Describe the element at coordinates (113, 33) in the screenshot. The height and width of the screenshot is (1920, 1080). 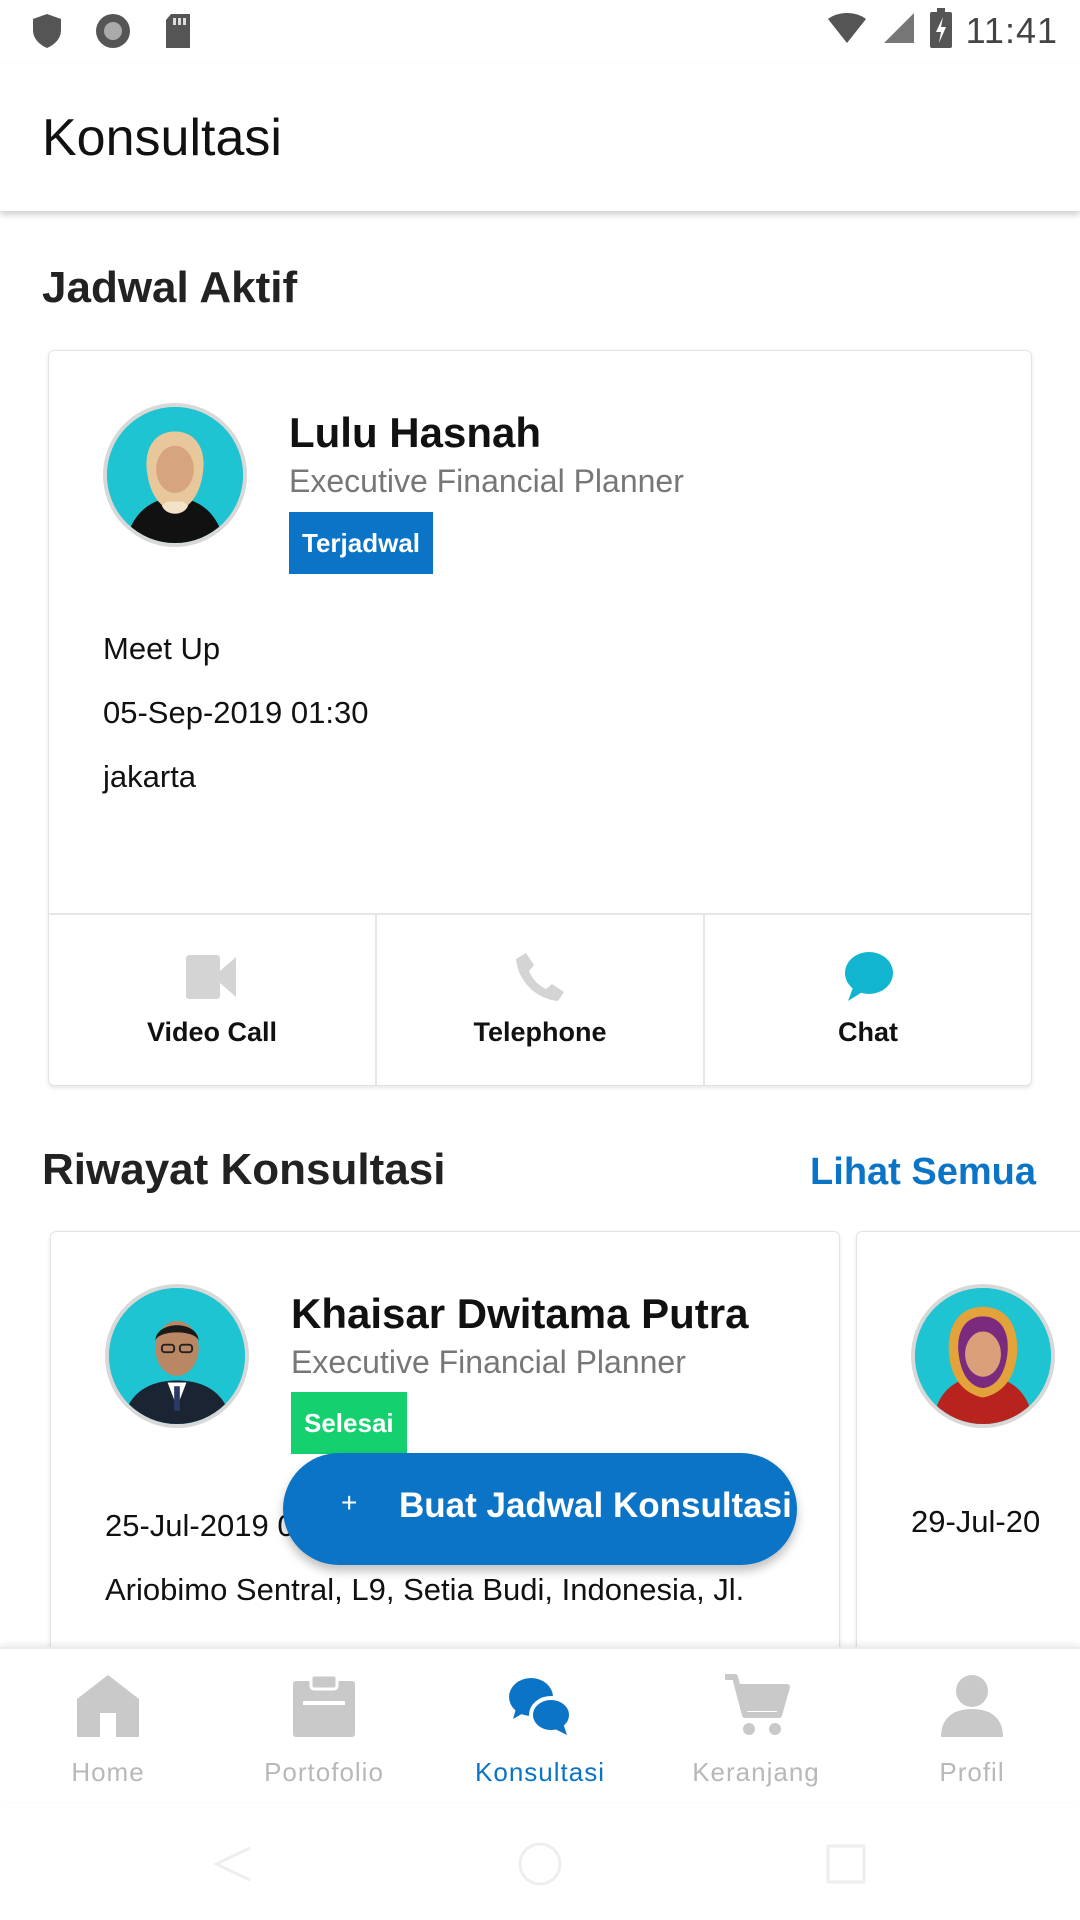
I see `record-icon` at that location.